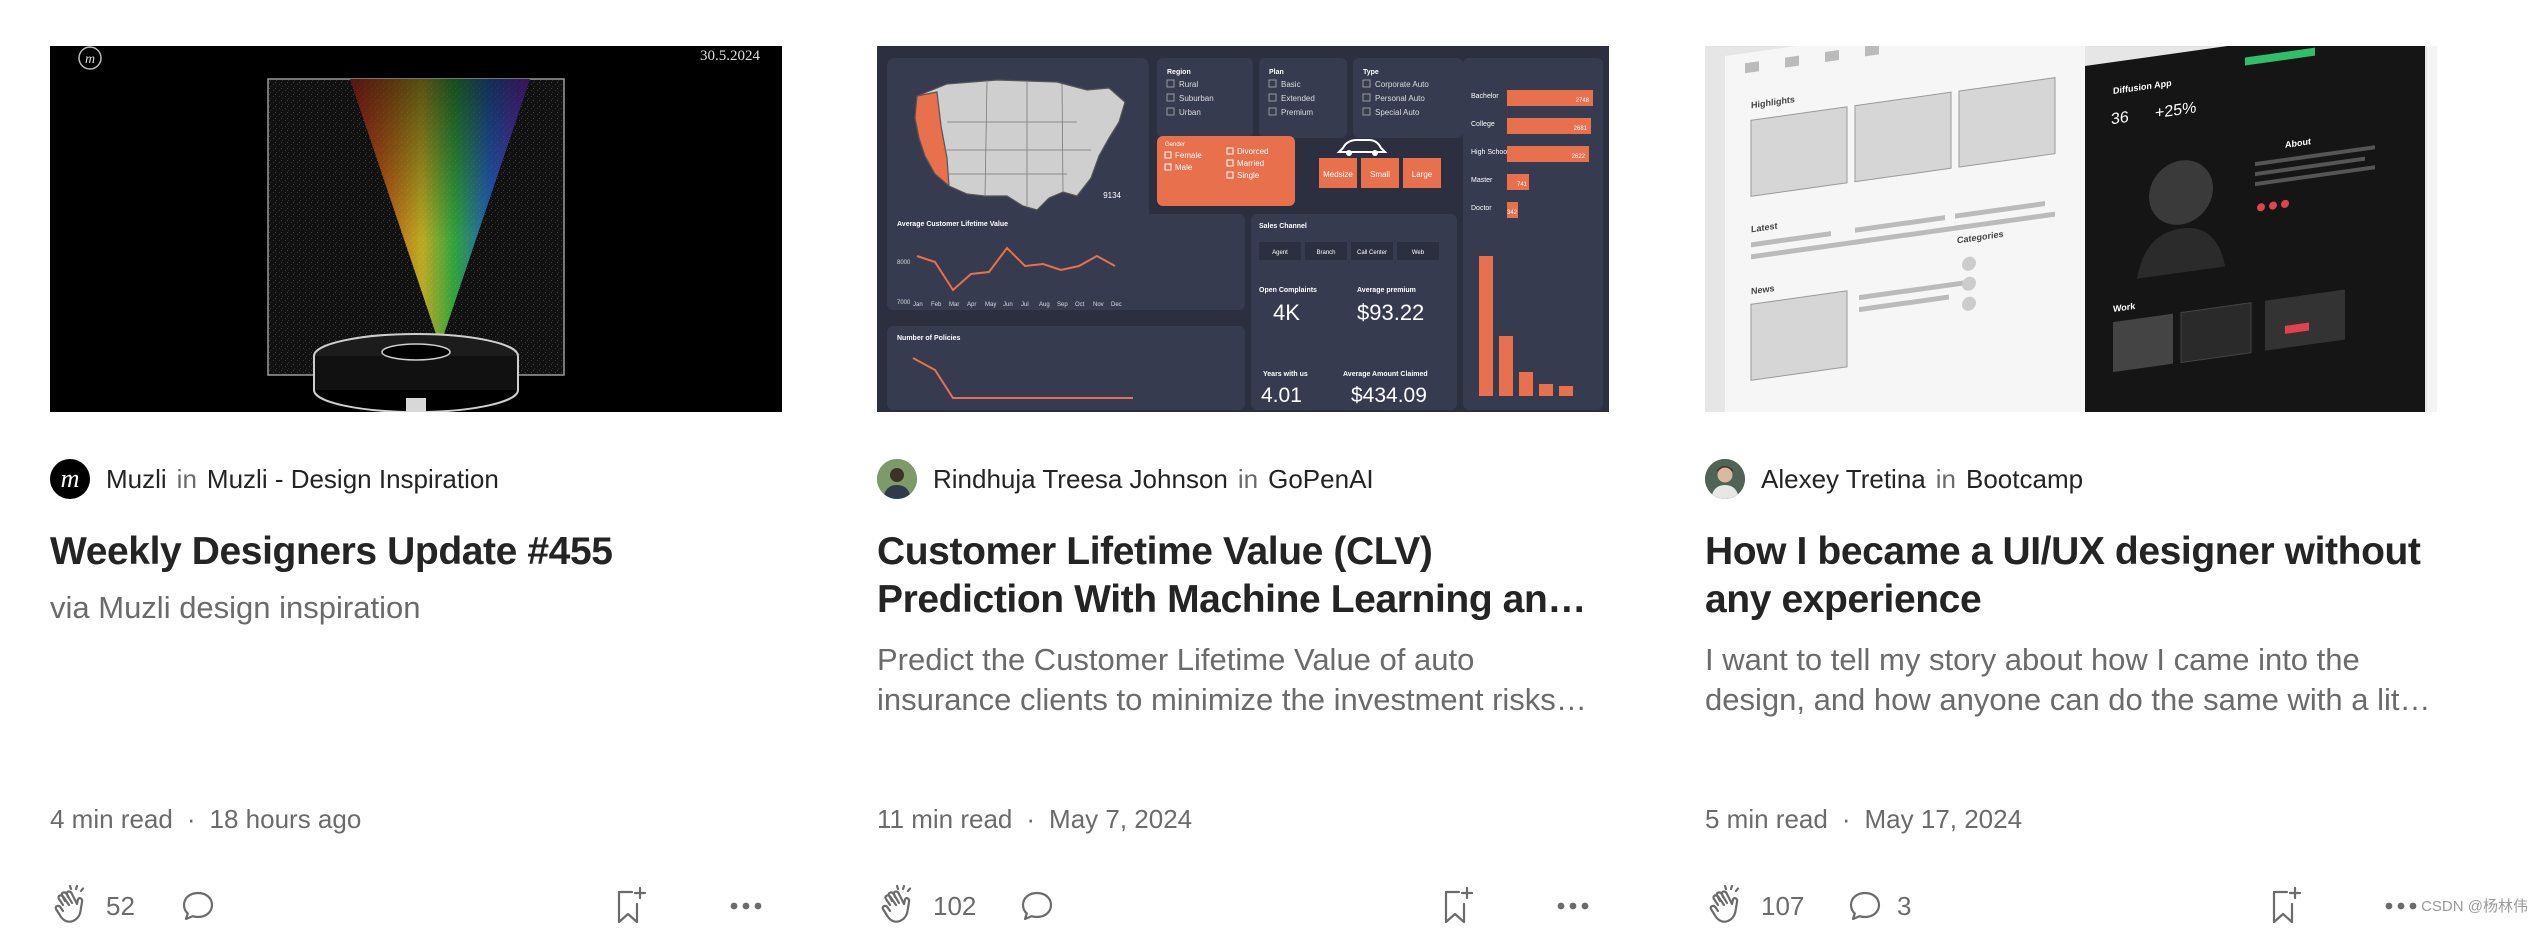  I want to click on comment-button: 3, so click(1878, 906).